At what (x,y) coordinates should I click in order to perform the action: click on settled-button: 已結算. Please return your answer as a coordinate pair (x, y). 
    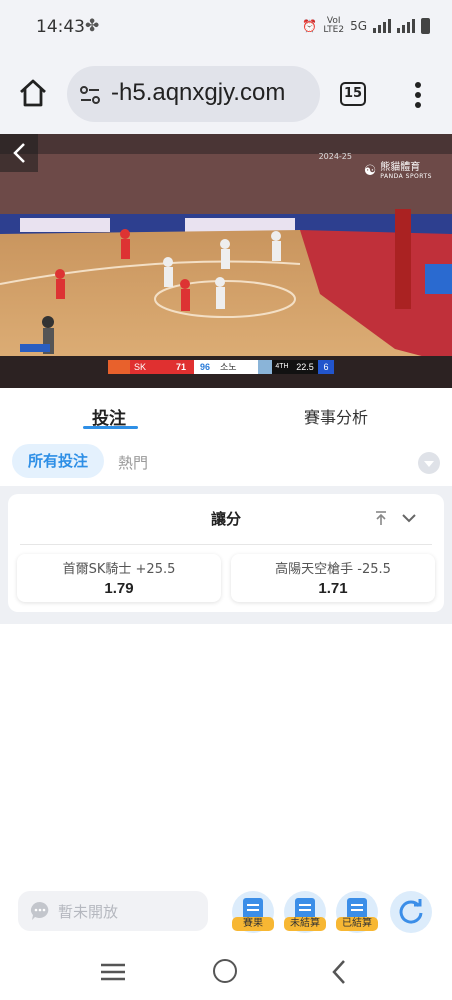
    Looking at the image, I should click on (357, 912).